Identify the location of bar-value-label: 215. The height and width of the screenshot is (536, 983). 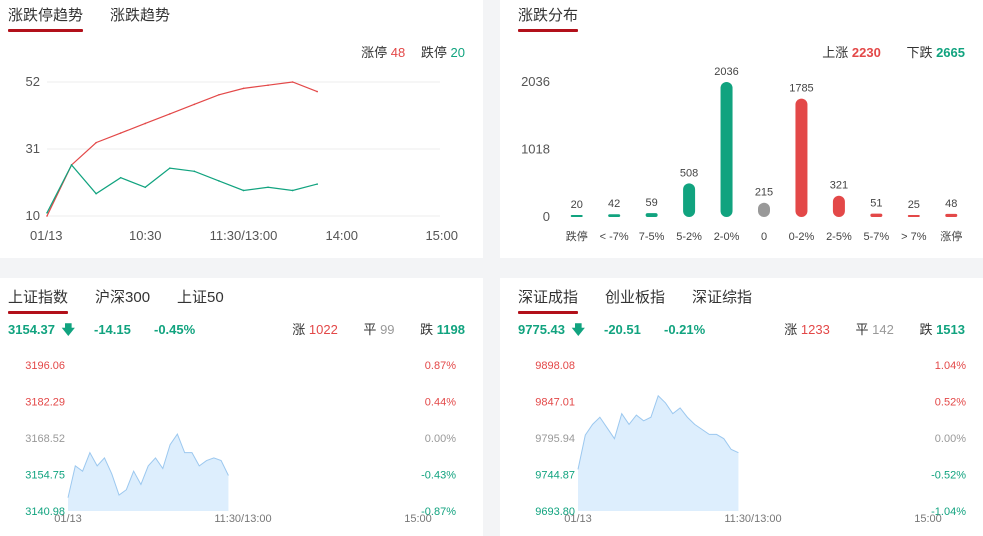
(764, 193).